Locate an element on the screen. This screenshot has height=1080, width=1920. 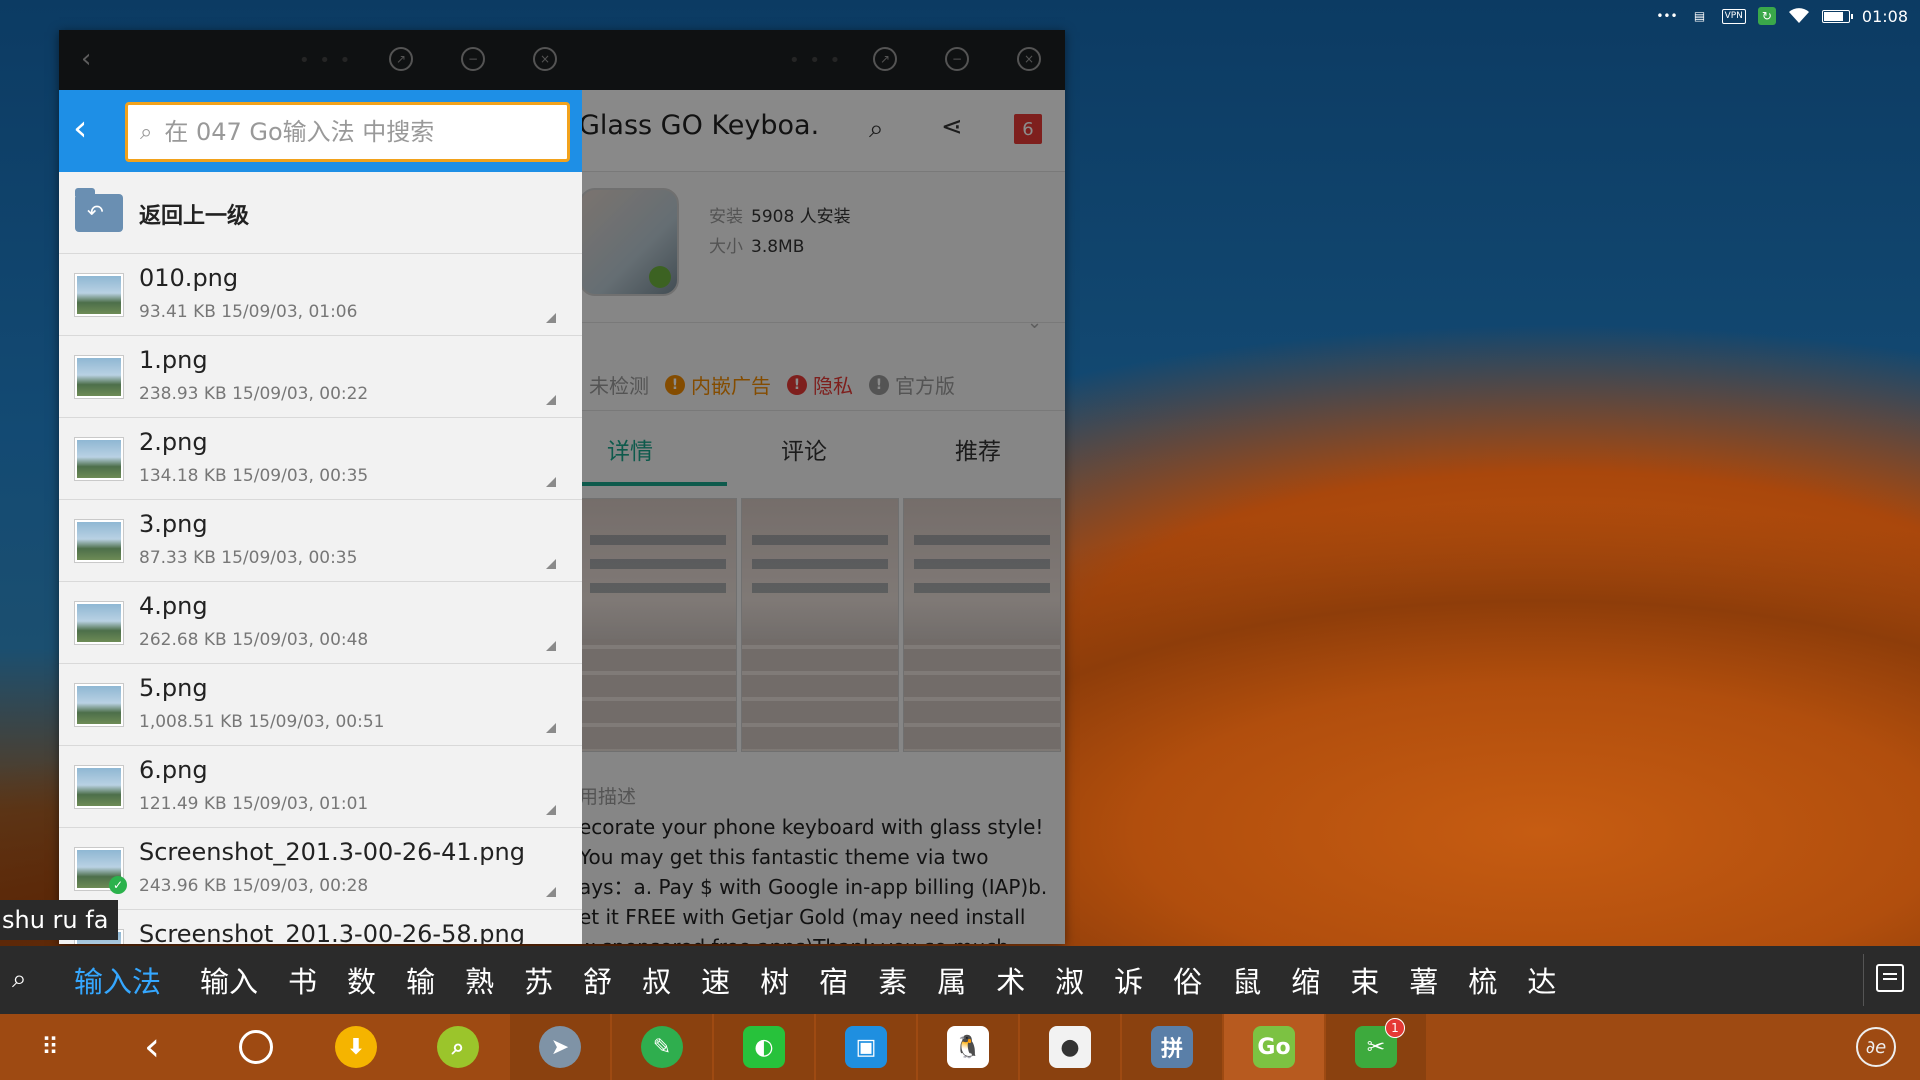
file-row: 2.png 134.18 KB 15/09/03, 00:35 is located at coordinates (320, 459).